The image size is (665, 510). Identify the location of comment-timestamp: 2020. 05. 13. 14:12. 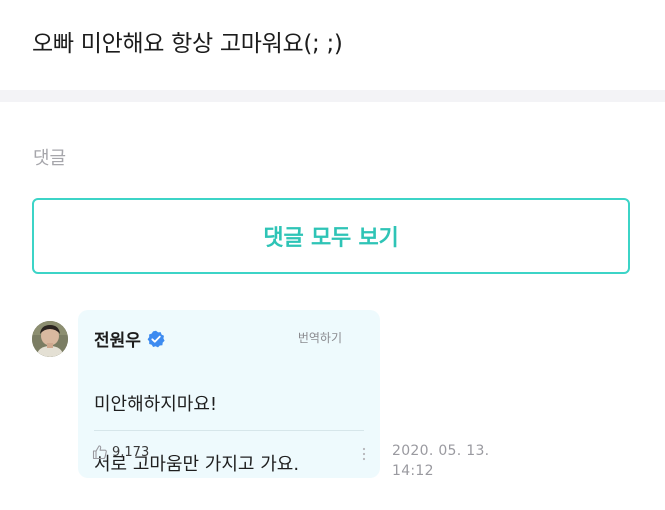
(440, 461).